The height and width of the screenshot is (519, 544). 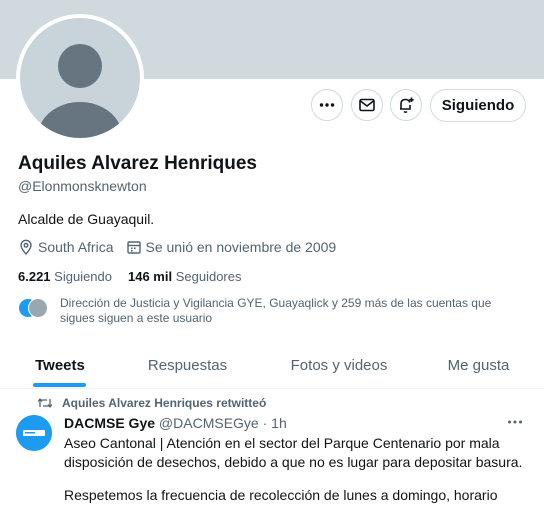 I want to click on avatar, so click(x=38, y=308).